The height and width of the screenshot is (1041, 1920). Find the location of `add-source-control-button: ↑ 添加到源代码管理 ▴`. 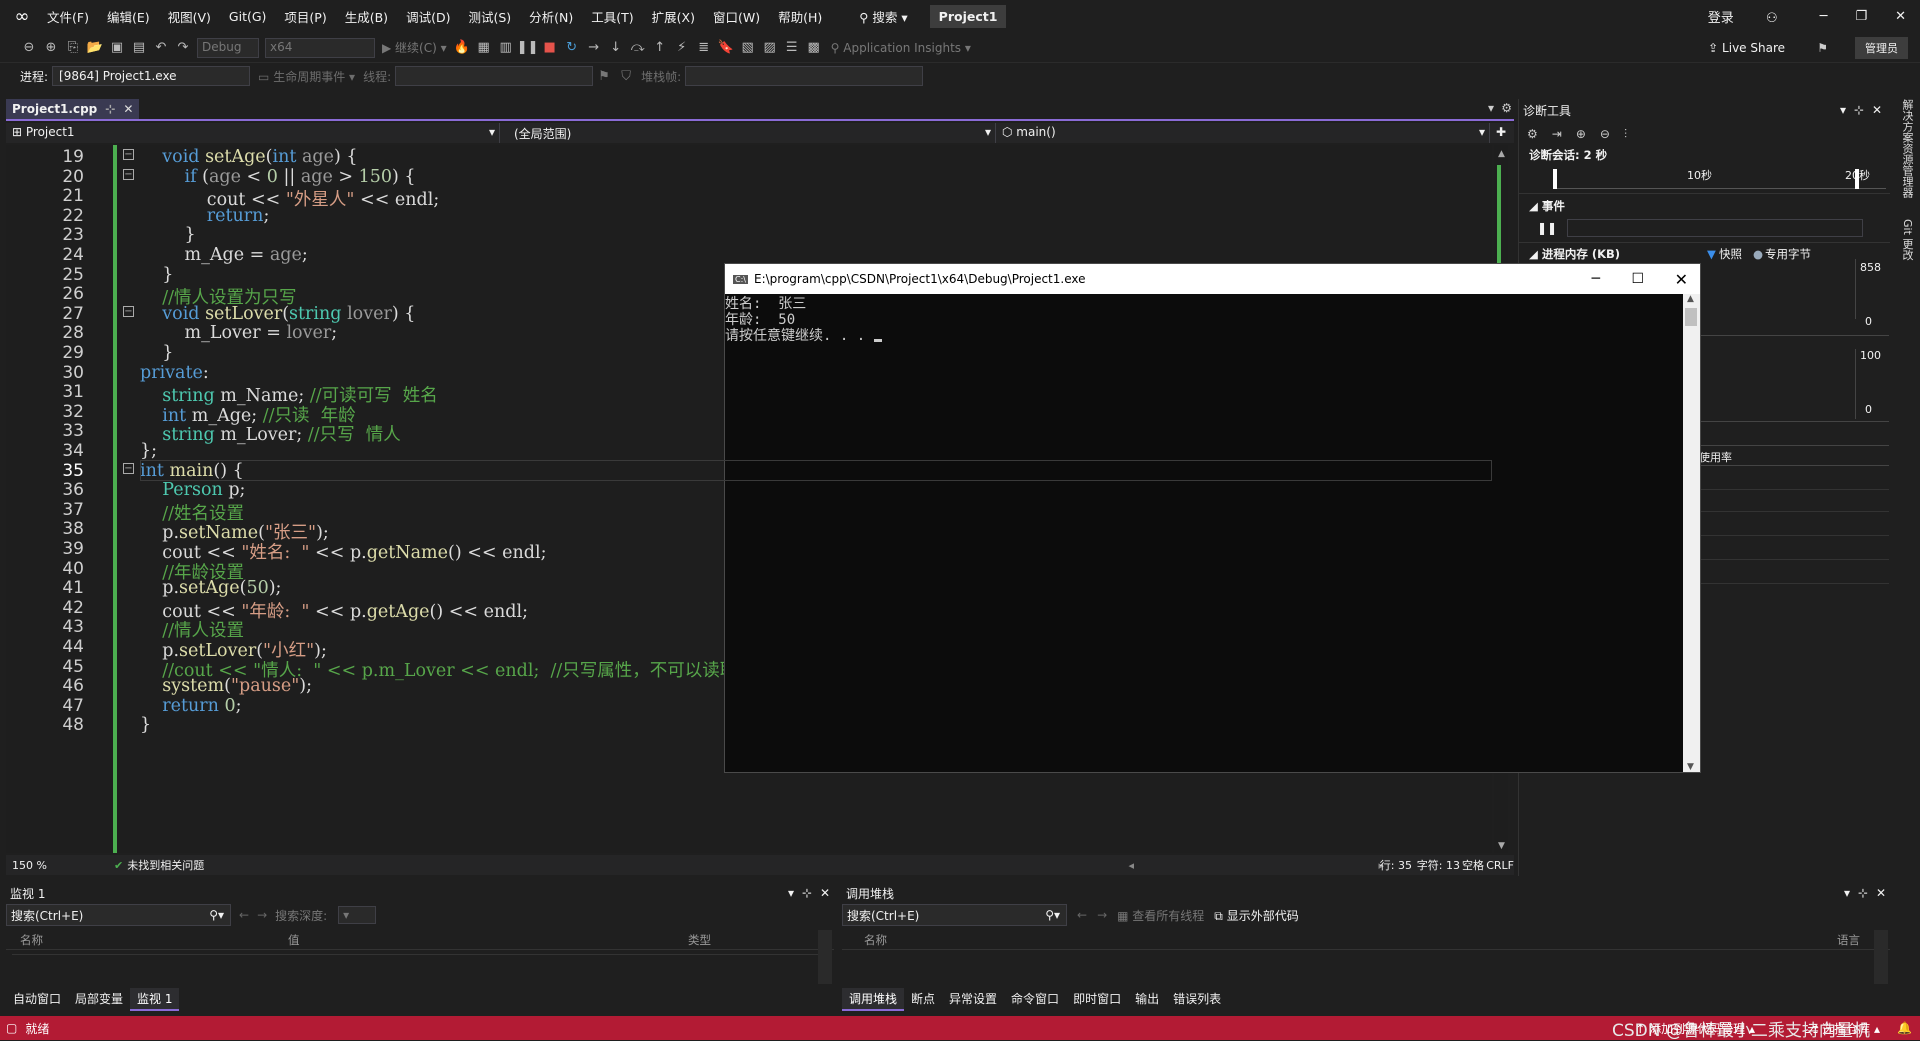

add-source-control-button: ↑ 添加到源代码管理 ▴ is located at coordinates (1695, 1028).